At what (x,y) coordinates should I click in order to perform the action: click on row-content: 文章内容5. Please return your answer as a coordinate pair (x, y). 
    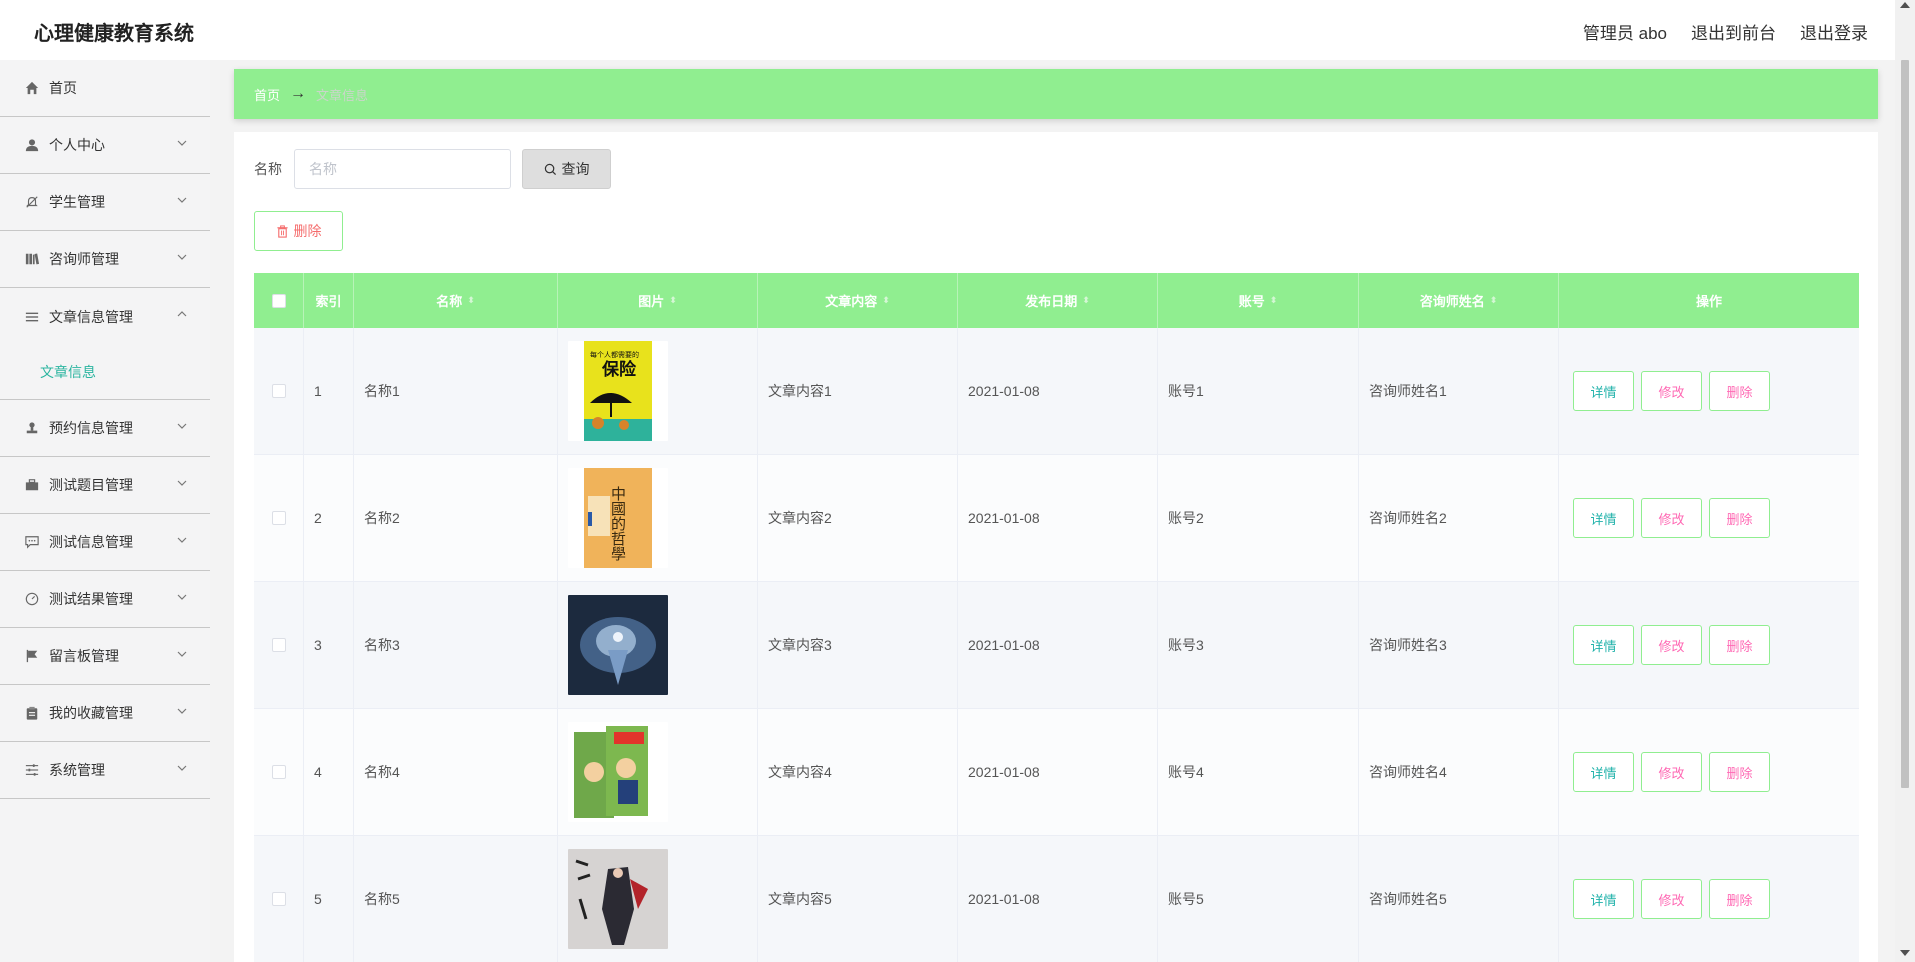
    Looking at the image, I should click on (858, 899).